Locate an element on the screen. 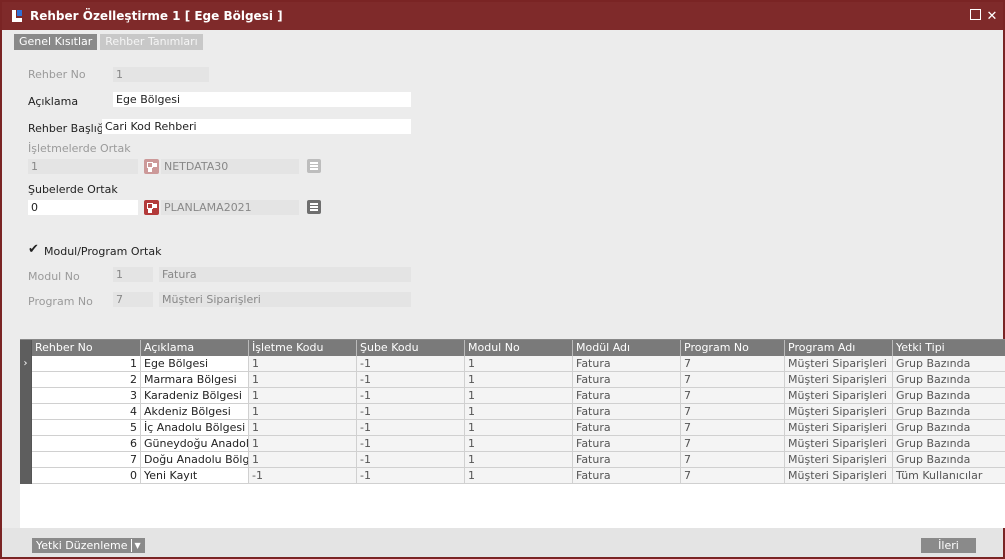 Image resolution: width=1005 pixels, height=559 pixels. col-yetki-tipi: Yetki Tipi is located at coordinates (949, 348).